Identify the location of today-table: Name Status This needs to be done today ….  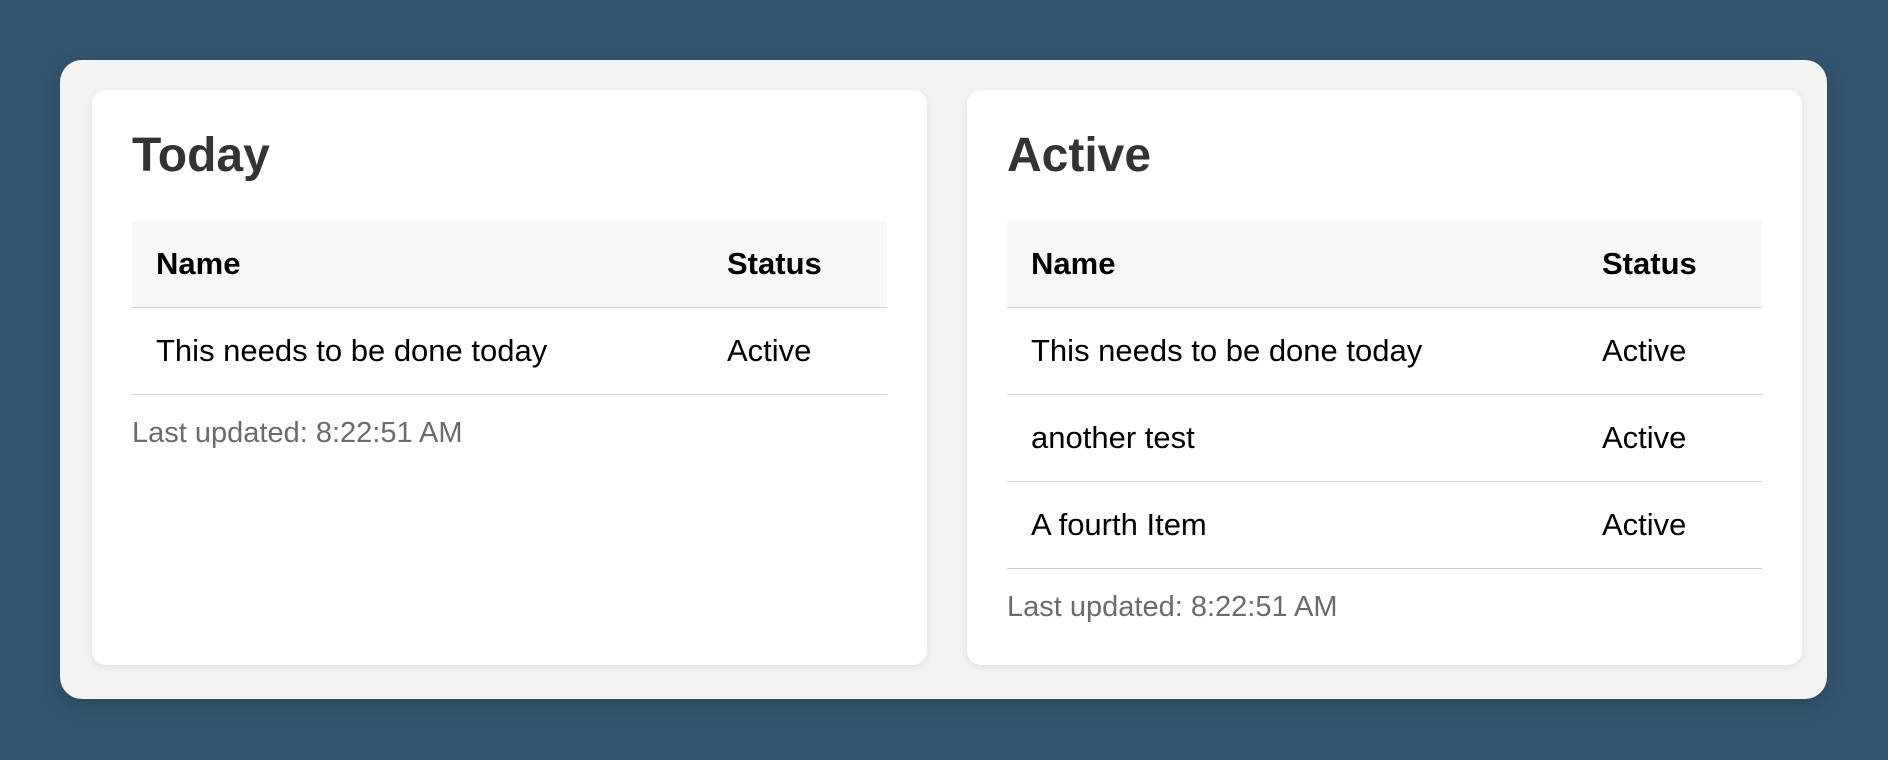
(509, 308).